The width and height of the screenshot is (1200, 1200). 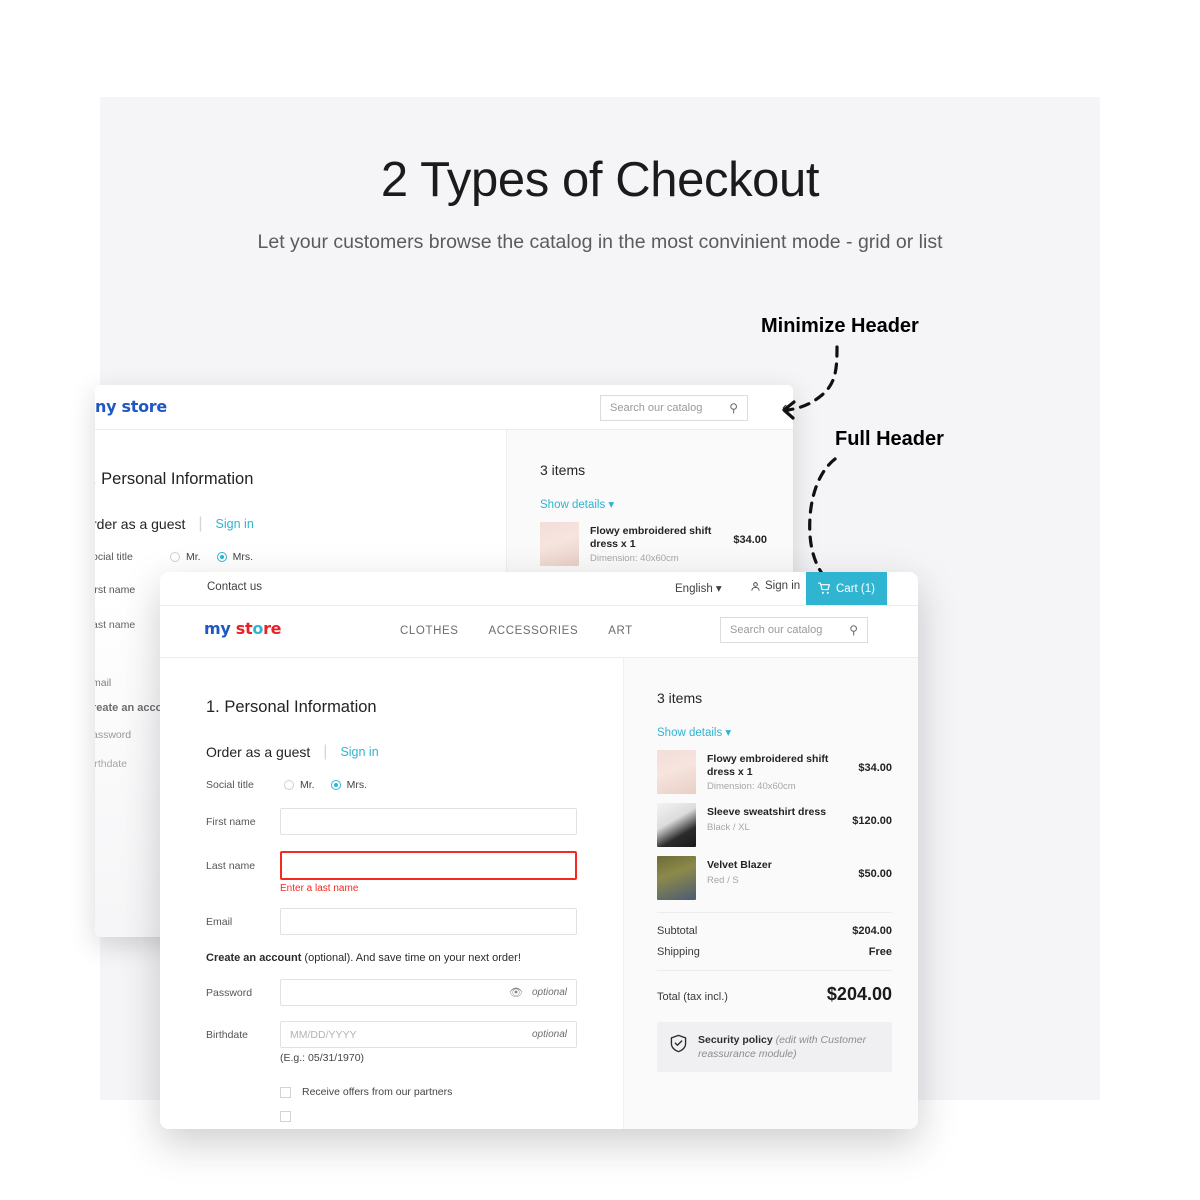 I want to click on last-name-row: Last name, so click(x=391, y=865).